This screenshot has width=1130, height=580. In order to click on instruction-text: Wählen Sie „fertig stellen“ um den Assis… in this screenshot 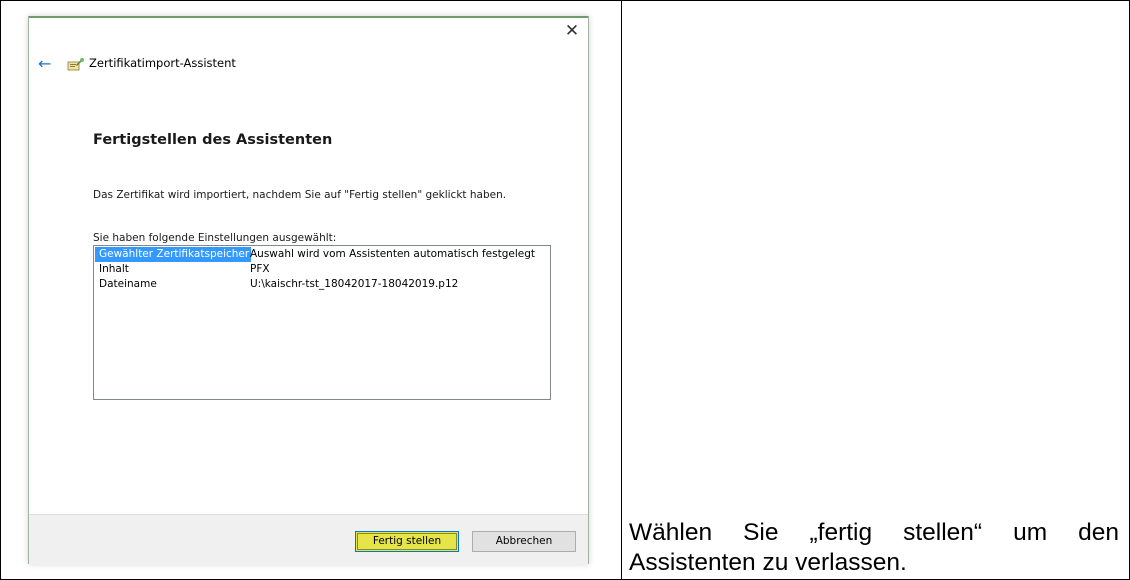, I will do `click(874, 547)`.